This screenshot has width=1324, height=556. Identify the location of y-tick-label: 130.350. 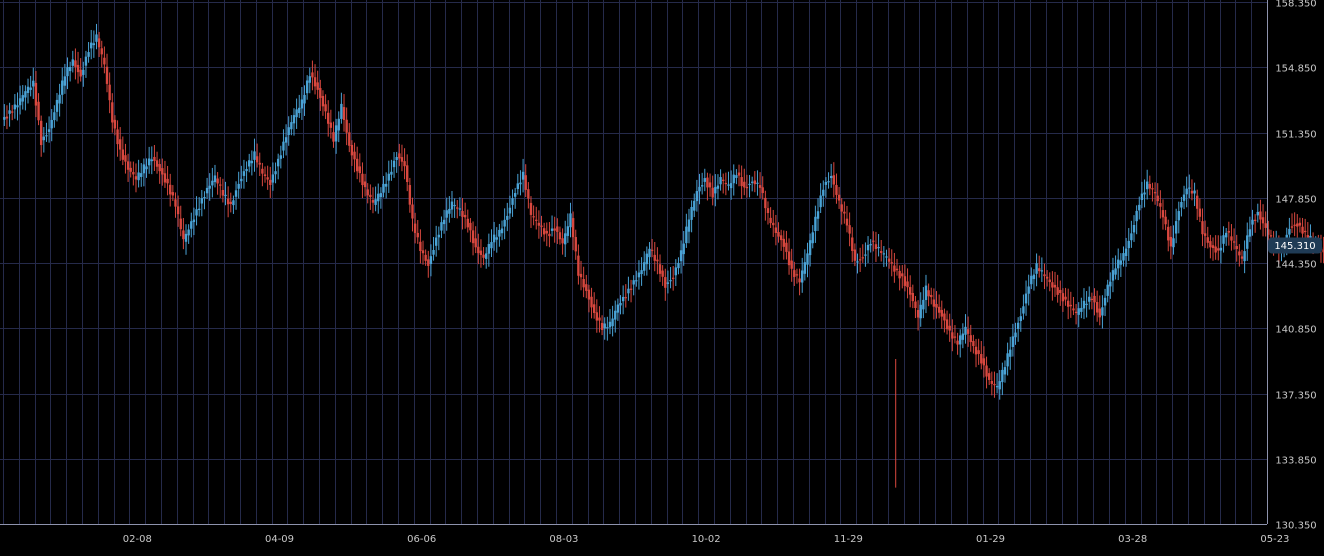
(1295, 526).